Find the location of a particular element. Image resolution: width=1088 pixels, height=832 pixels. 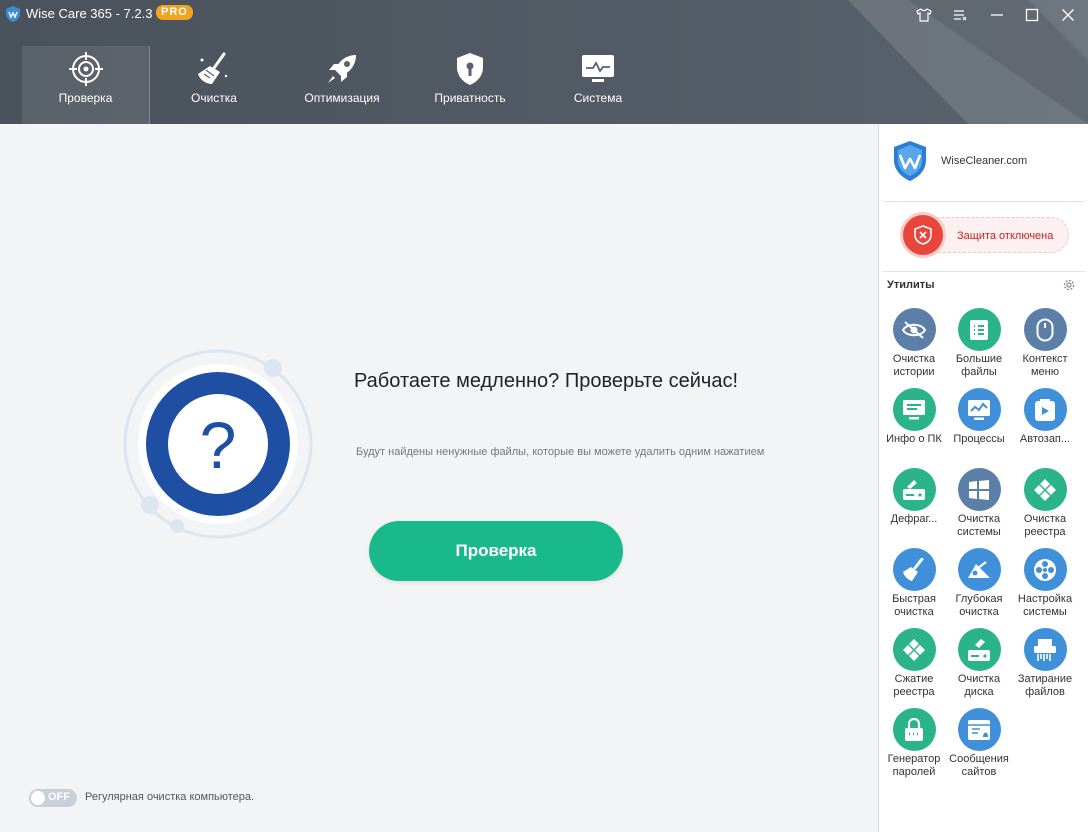

tab-privacy: Приватность is located at coordinates (470, 85).